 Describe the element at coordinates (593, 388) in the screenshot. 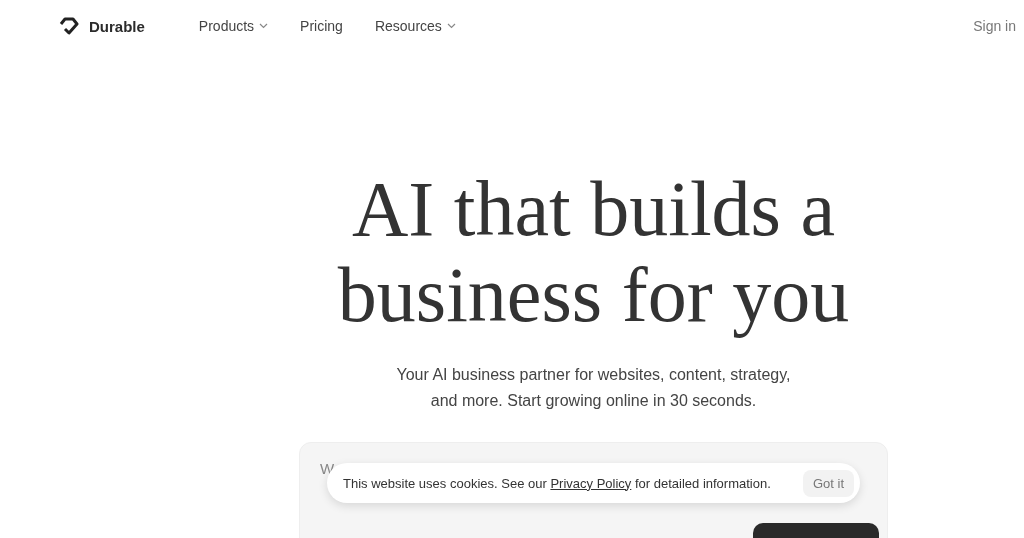

I see `hero-subtitle: Your AI business partner for websites, content, strategy, and more. Start growing online in 30 seconds.` at that location.